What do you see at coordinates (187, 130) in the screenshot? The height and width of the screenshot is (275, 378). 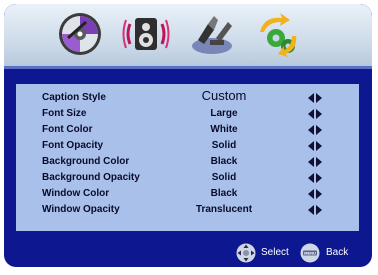 I see `setting-row-font-color: Font Color White` at bounding box center [187, 130].